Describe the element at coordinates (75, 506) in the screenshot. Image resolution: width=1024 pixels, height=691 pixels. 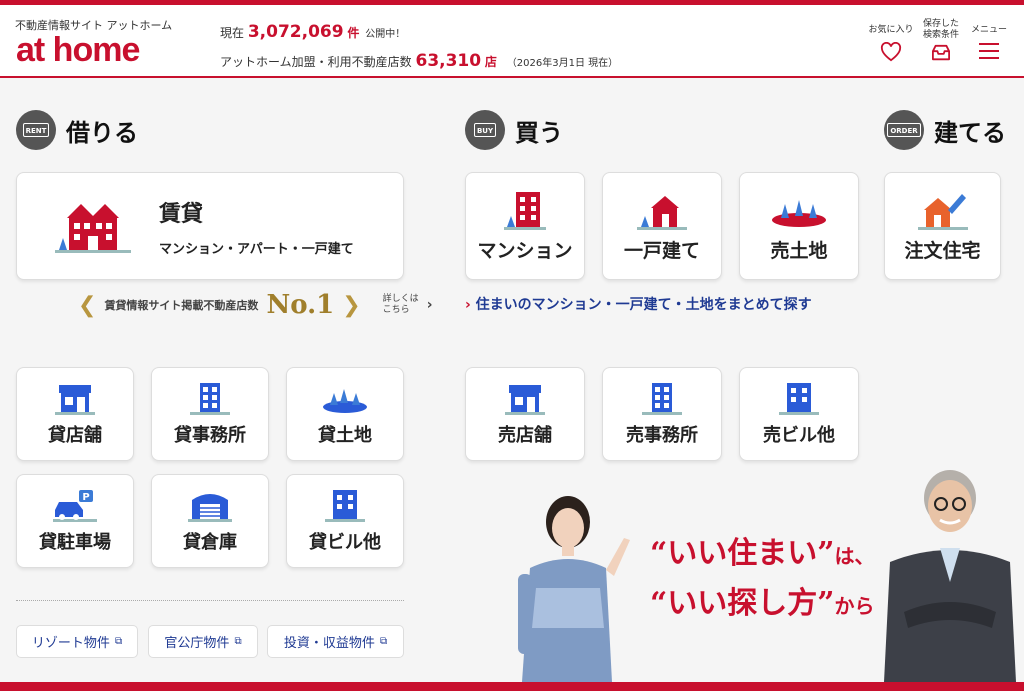
I see `car-parking-icon: P` at that location.